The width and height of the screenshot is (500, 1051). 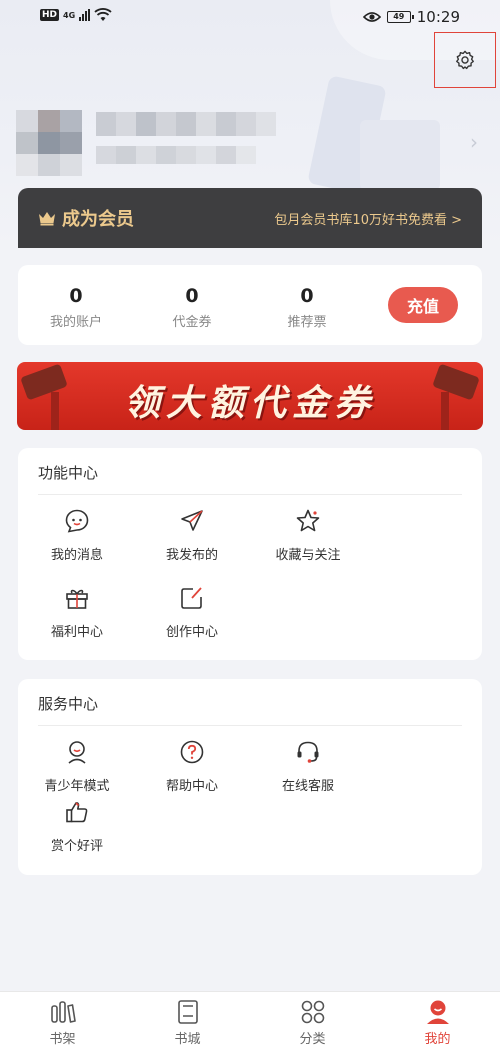 I want to click on coupon-promo-banner: 领大额代金券, so click(x=250, y=396).